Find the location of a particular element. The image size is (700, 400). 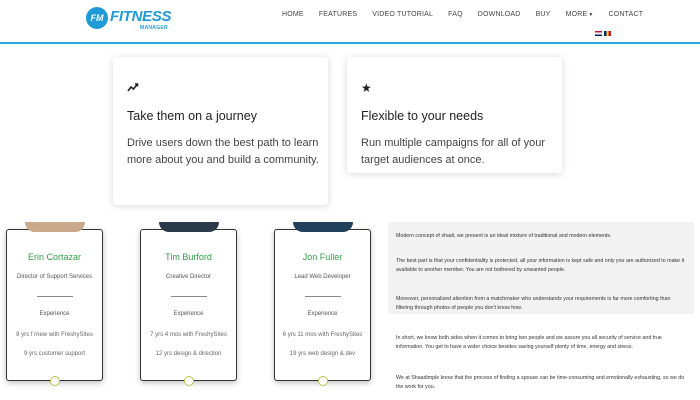

fitness-manager-logo: FM FITNESS MANAGER is located at coordinates (129, 19).